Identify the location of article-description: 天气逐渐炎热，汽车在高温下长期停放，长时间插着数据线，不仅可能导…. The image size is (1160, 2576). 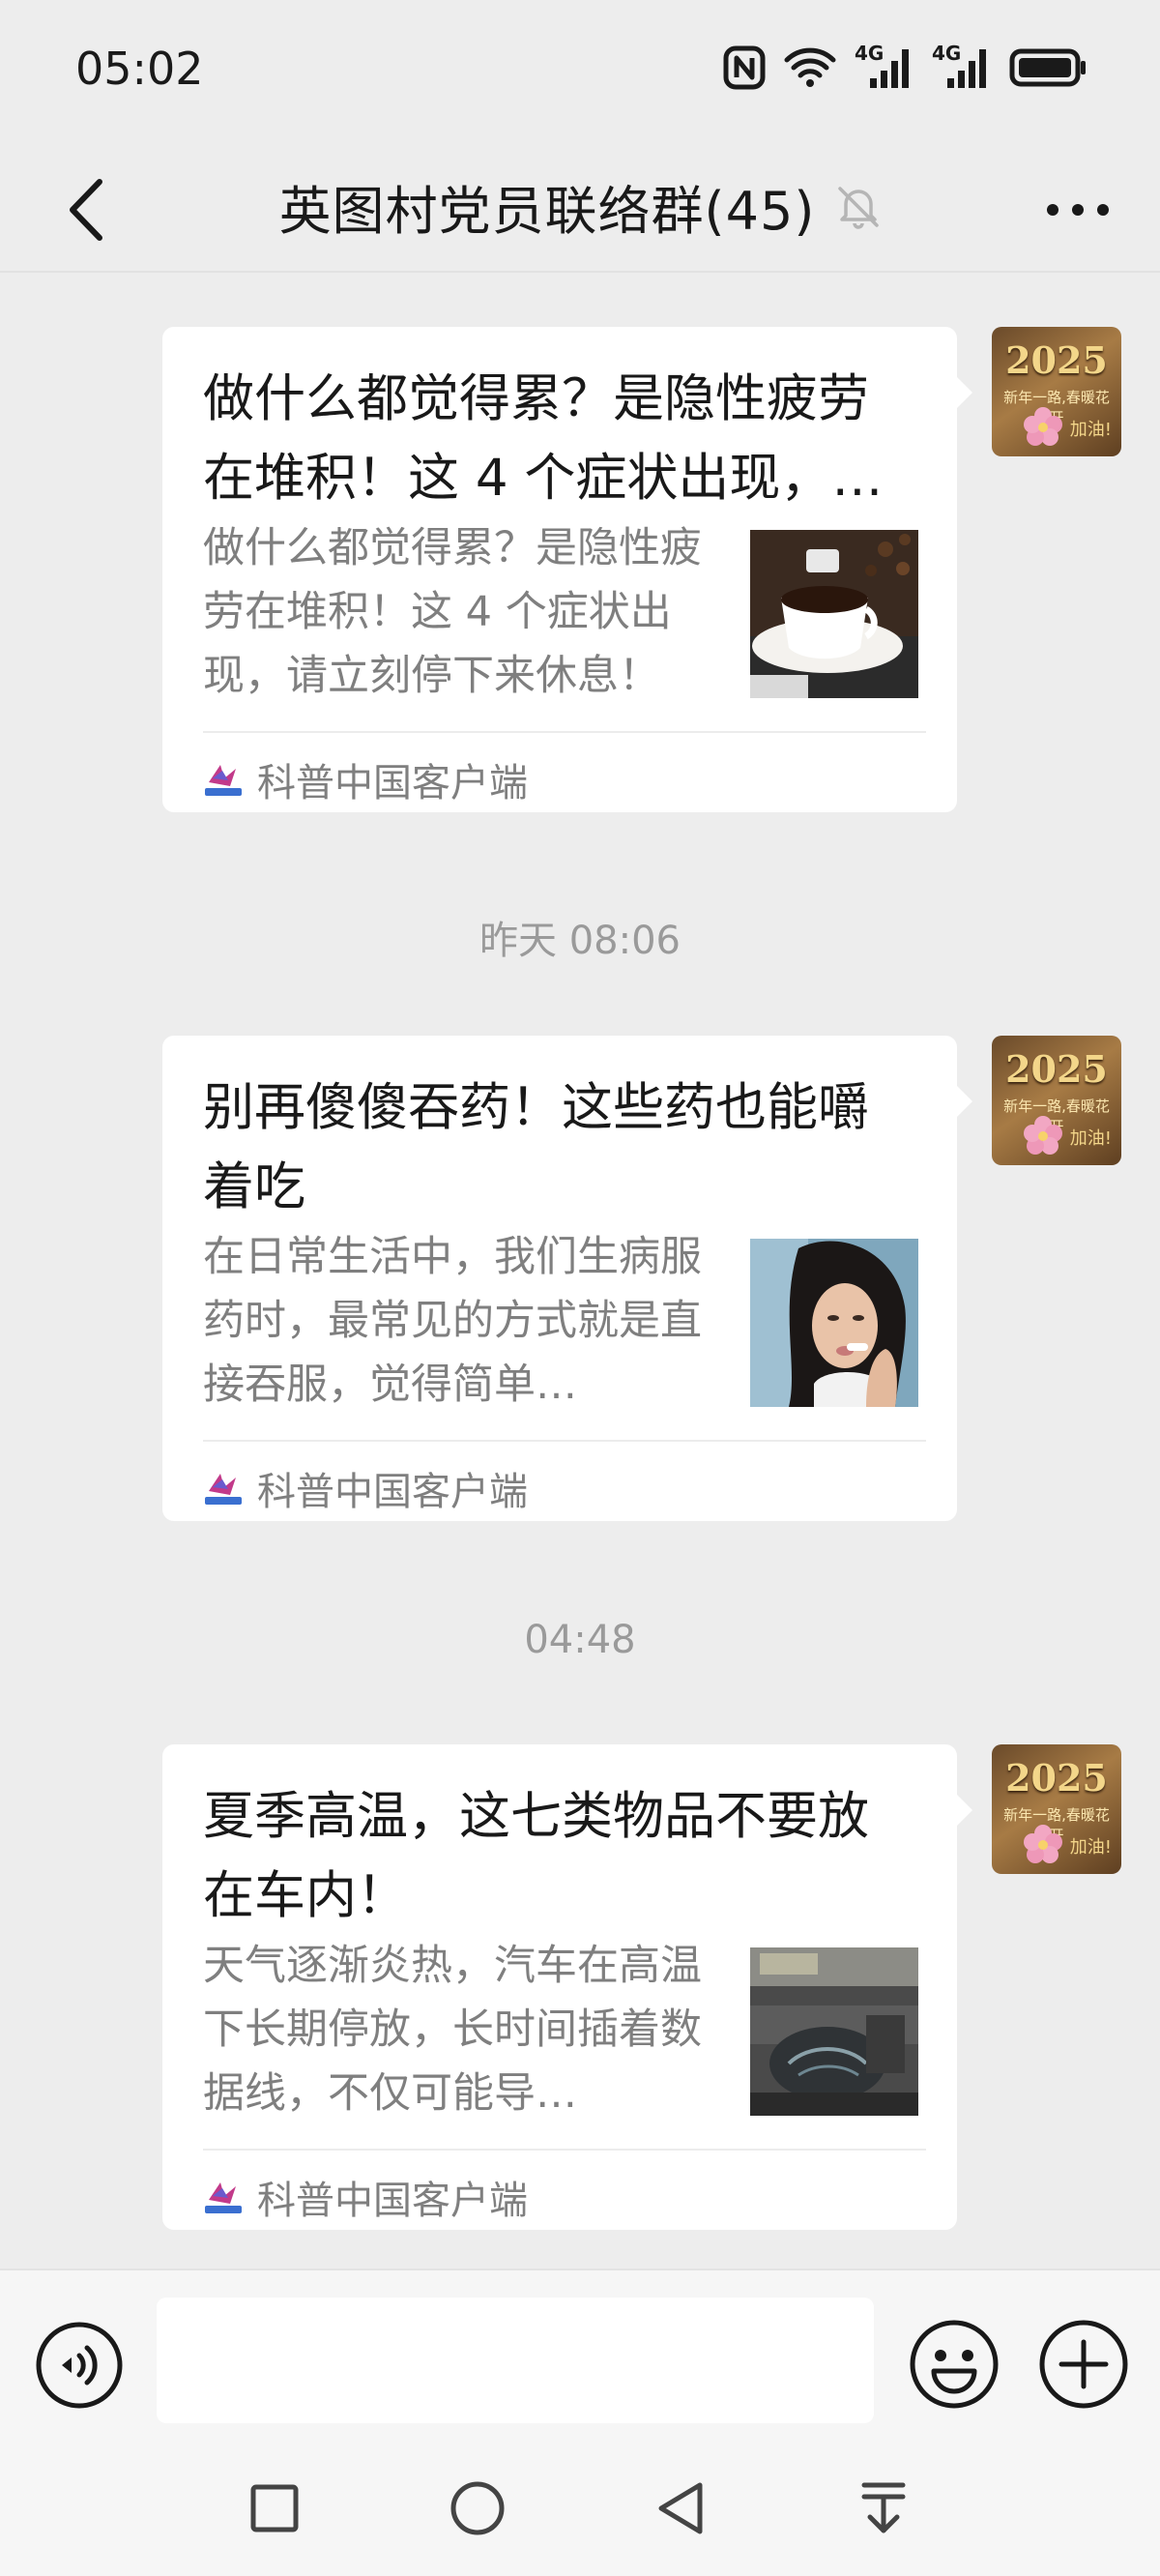
(452, 2030).